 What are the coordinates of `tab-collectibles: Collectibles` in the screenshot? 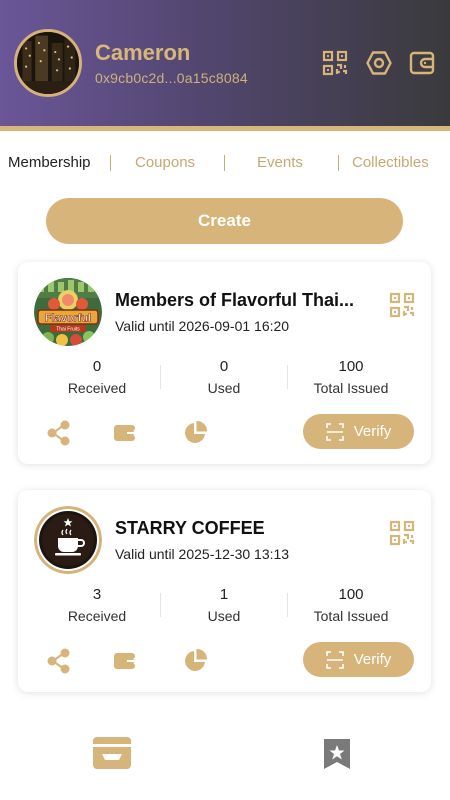 It's located at (390, 162).